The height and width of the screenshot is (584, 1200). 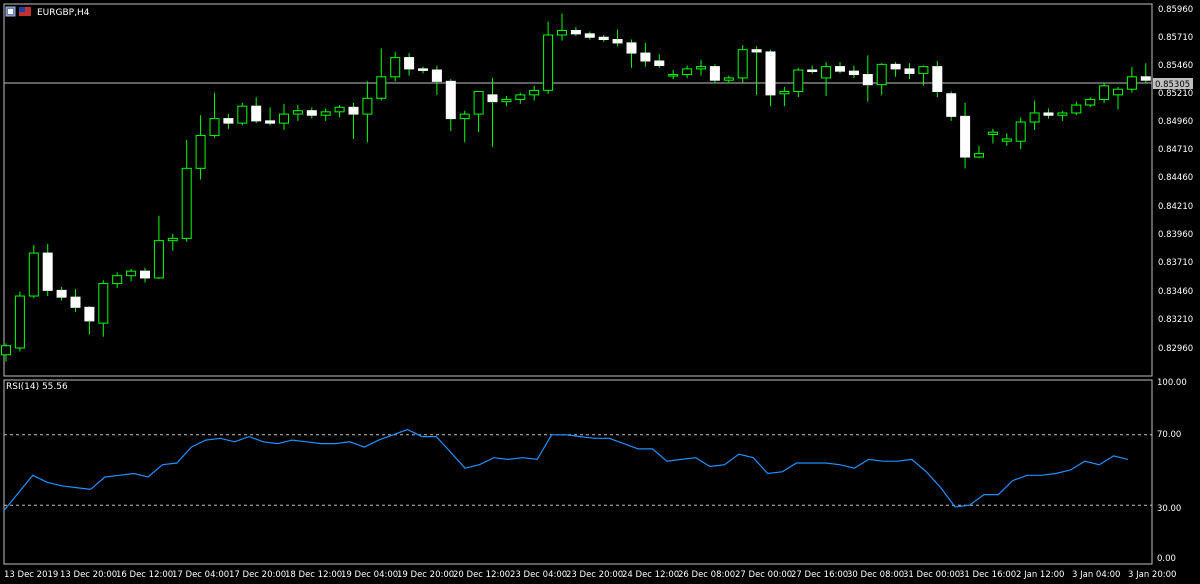 What do you see at coordinates (1175, 94) in the screenshot?
I see `price-label: 0.85210` at bounding box center [1175, 94].